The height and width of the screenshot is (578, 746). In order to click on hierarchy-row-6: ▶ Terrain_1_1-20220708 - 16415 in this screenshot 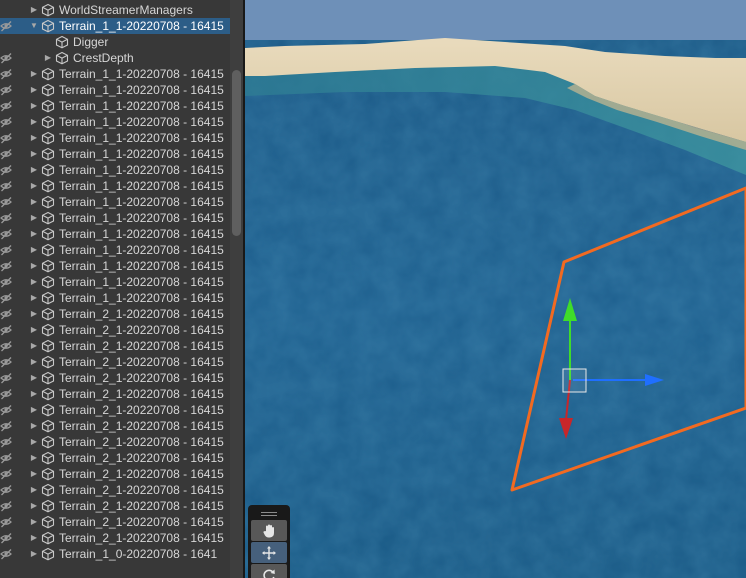, I will do `click(115, 106)`.